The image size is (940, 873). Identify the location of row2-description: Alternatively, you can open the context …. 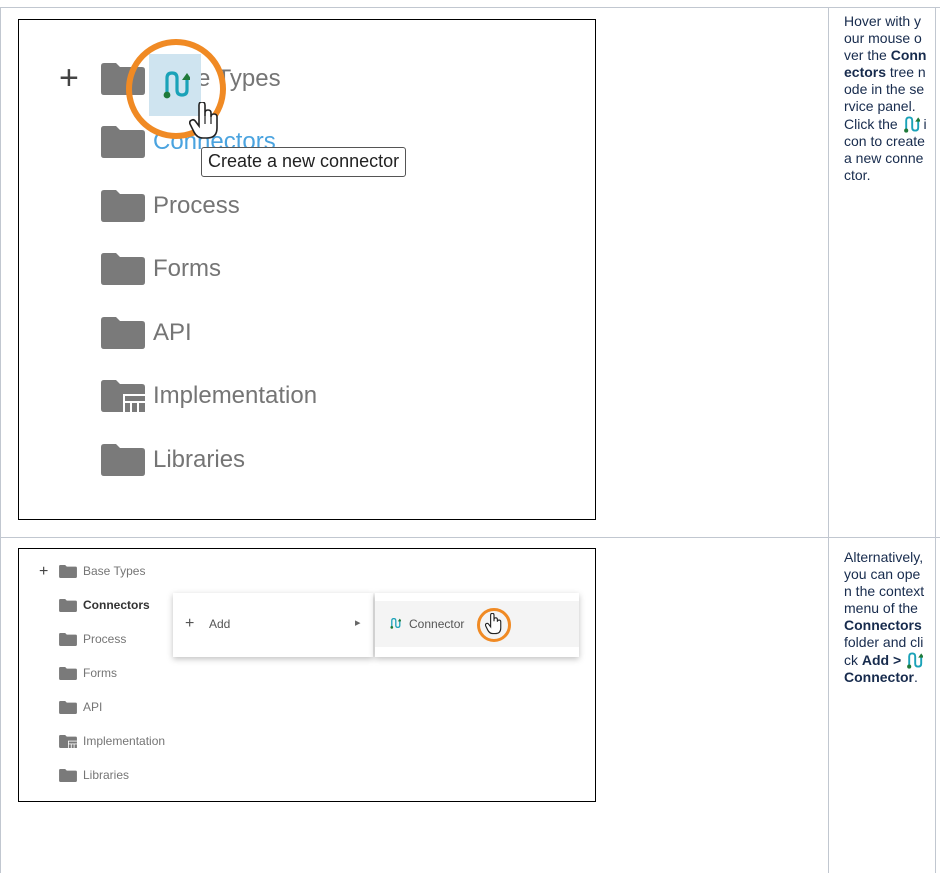
(886, 617).